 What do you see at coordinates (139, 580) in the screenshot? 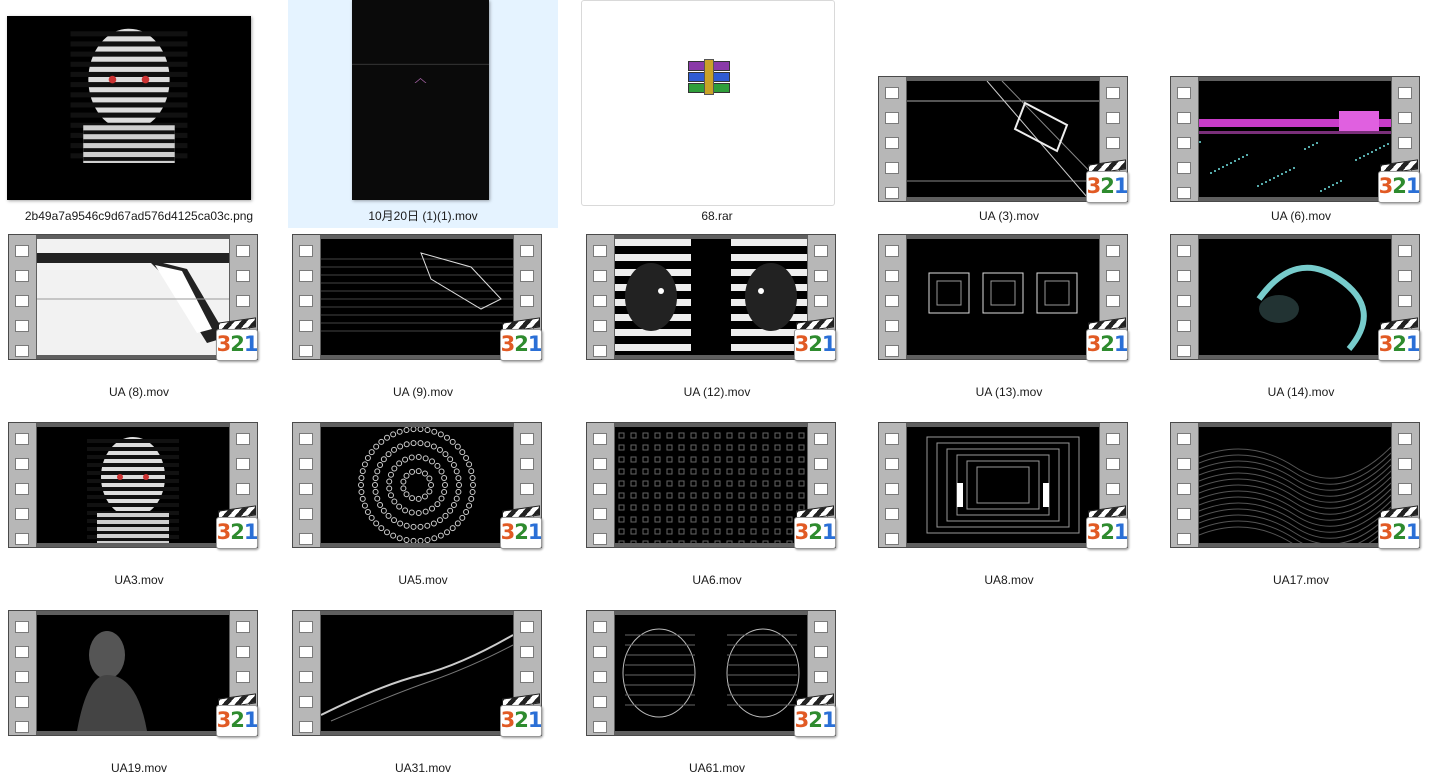
I see `file-name: UA3.mov` at bounding box center [139, 580].